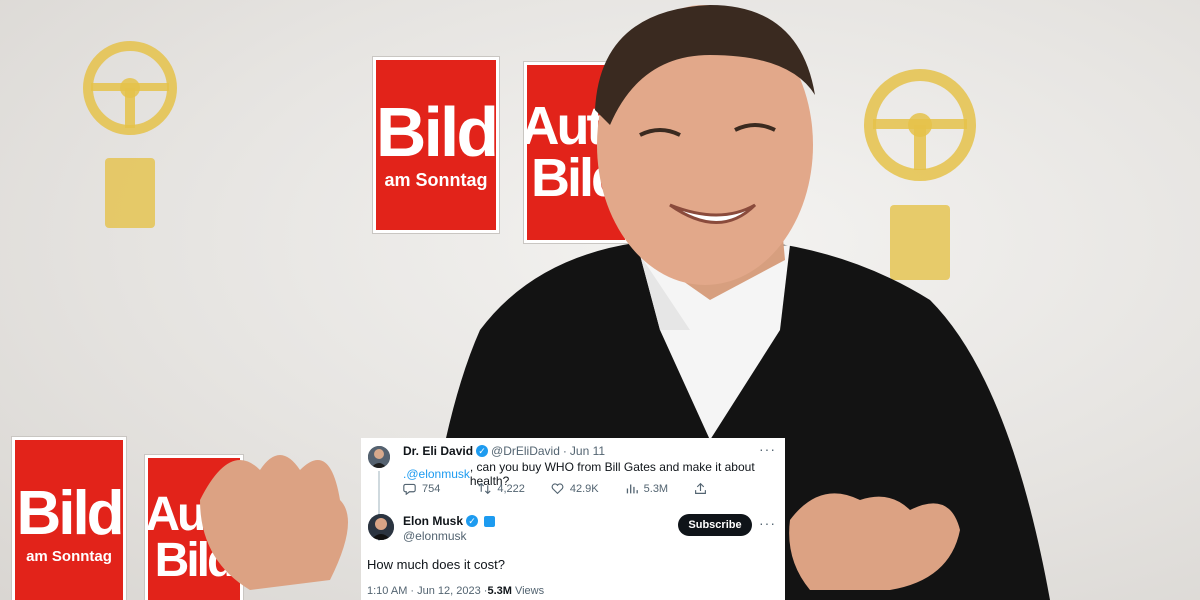 This screenshot has width=1200, height=600. I want to click on tweet-actions: 754 4,222 42.9K 5.3M, so click(555, 488).